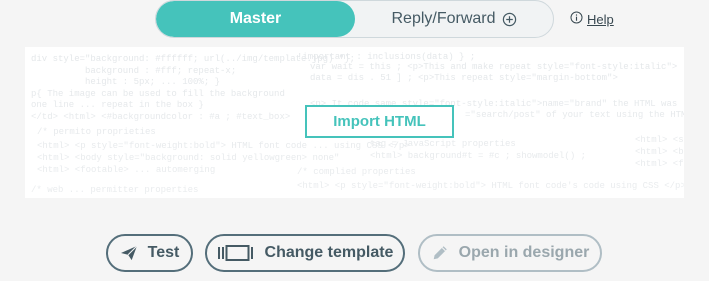 The width and height of the screenshot is (709, 281). Describe the element at coordinates (509, 19) in the screenshot. I see `plus-circle-icon` at that location.